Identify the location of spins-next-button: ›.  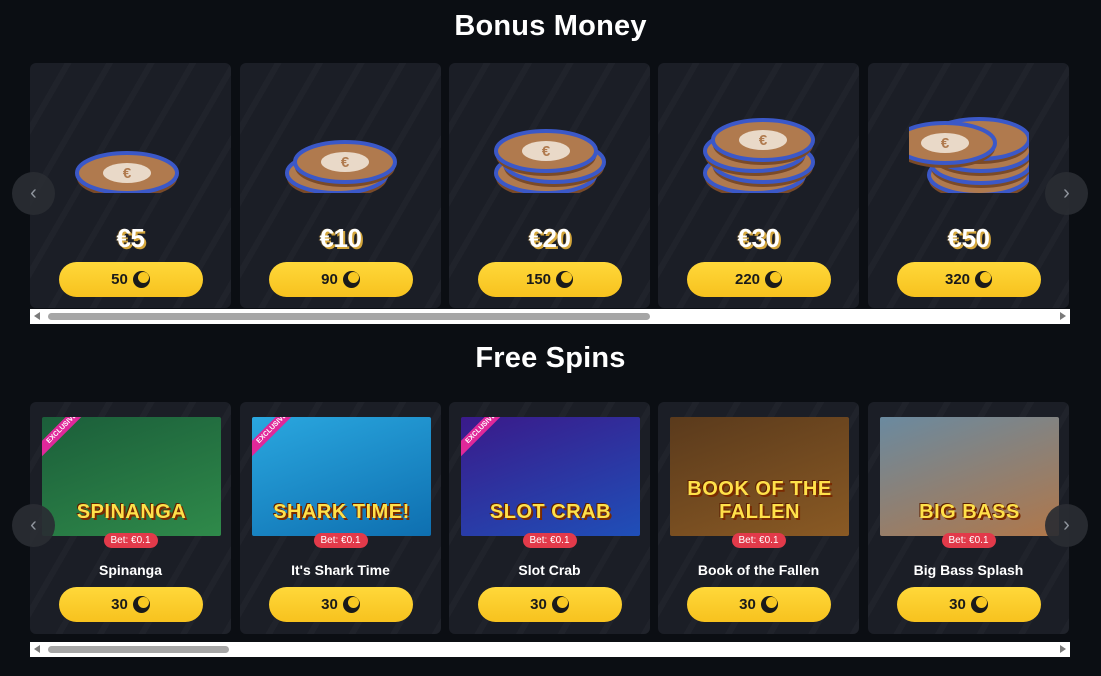
(1066, 525).